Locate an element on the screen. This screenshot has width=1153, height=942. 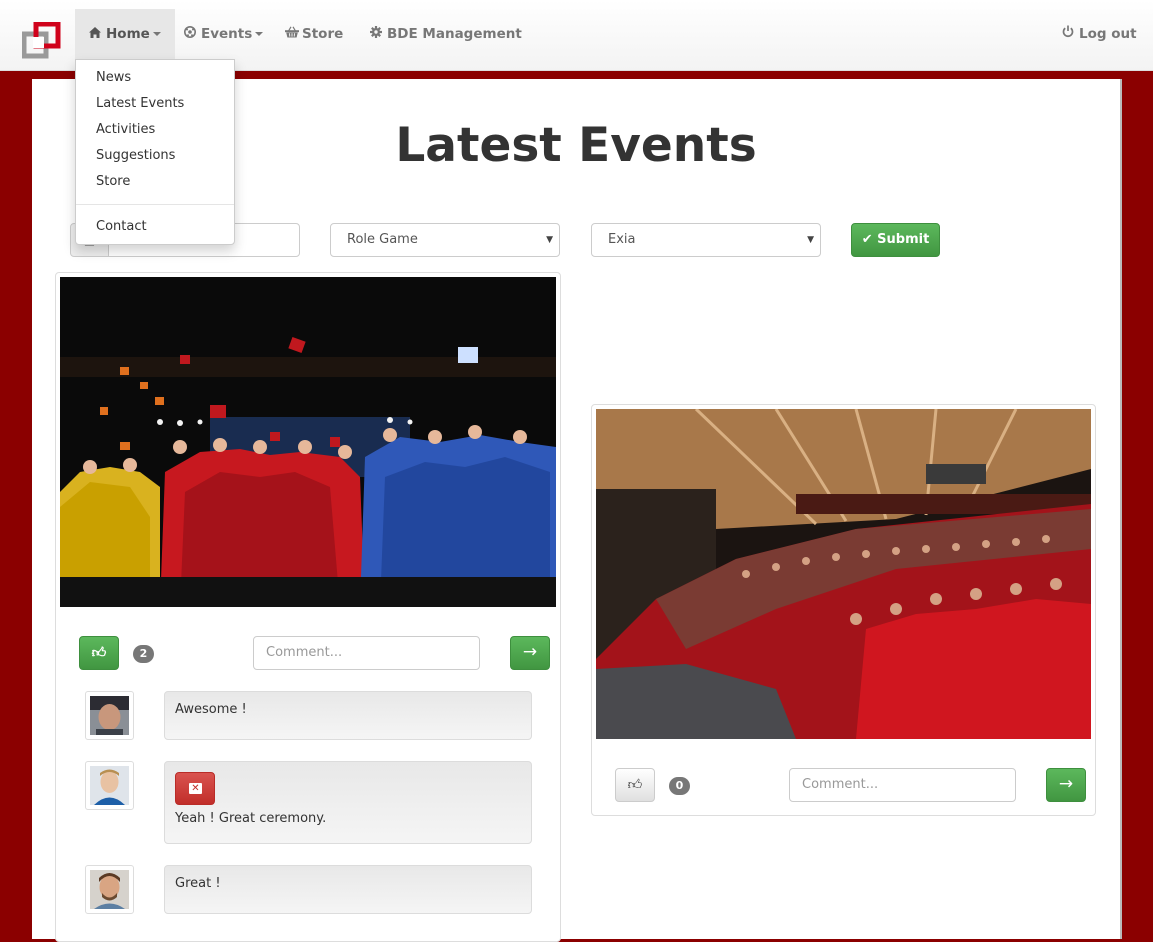
dropdown-item-store: Store is located at coordinates (155, 182).